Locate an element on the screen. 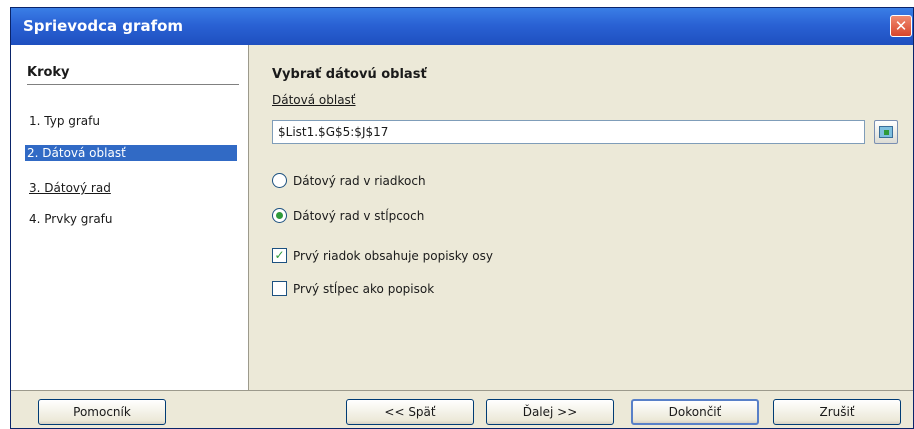 Image resolution: width=914 pixels, height=429 pixels. help-button: Pomocník is located at coordinates (102, 412).